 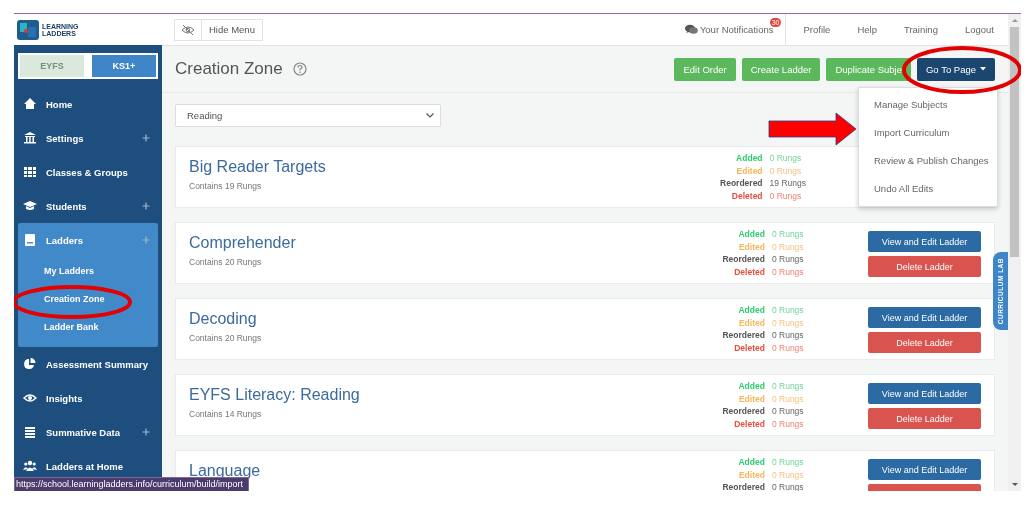 I want to click on logo-icon, so click(x=28, y=29).